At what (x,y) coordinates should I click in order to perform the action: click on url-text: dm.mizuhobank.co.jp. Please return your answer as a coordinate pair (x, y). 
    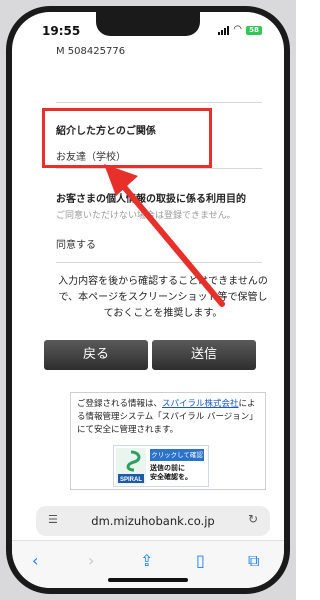
    Looking at the image, I should click on (153, 521).